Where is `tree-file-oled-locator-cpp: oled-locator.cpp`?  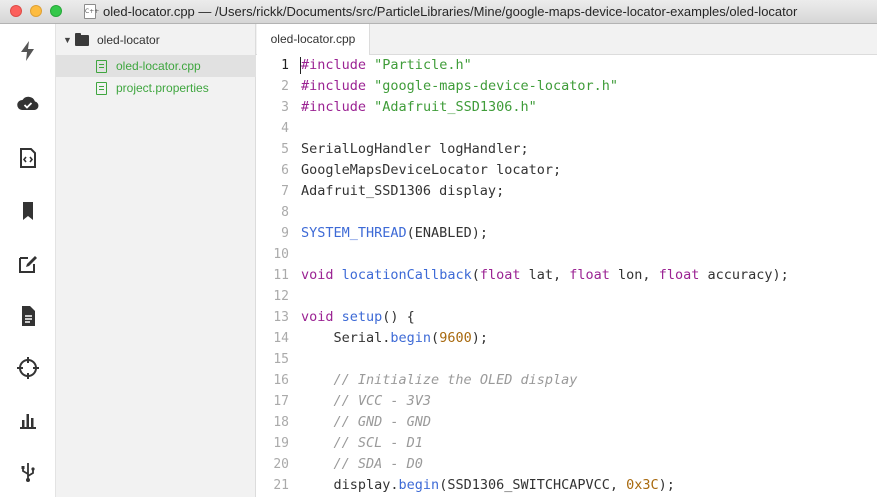 tree-file-oled-locator-cpp: oled-locator.cpp is located at coordinates (156, 66).